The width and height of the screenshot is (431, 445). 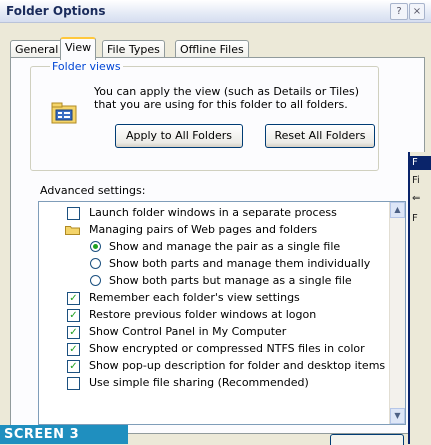 I want to click on tab-general: General, so click(x=37, y=49).